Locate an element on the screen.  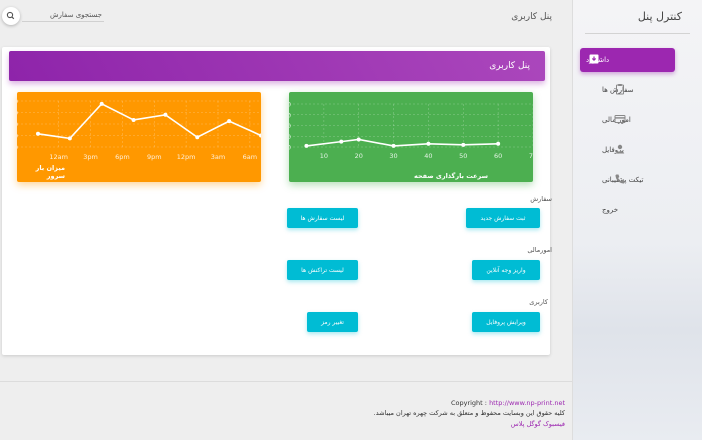
x-tick-label: 9pm is located at coordinates (154, 157).